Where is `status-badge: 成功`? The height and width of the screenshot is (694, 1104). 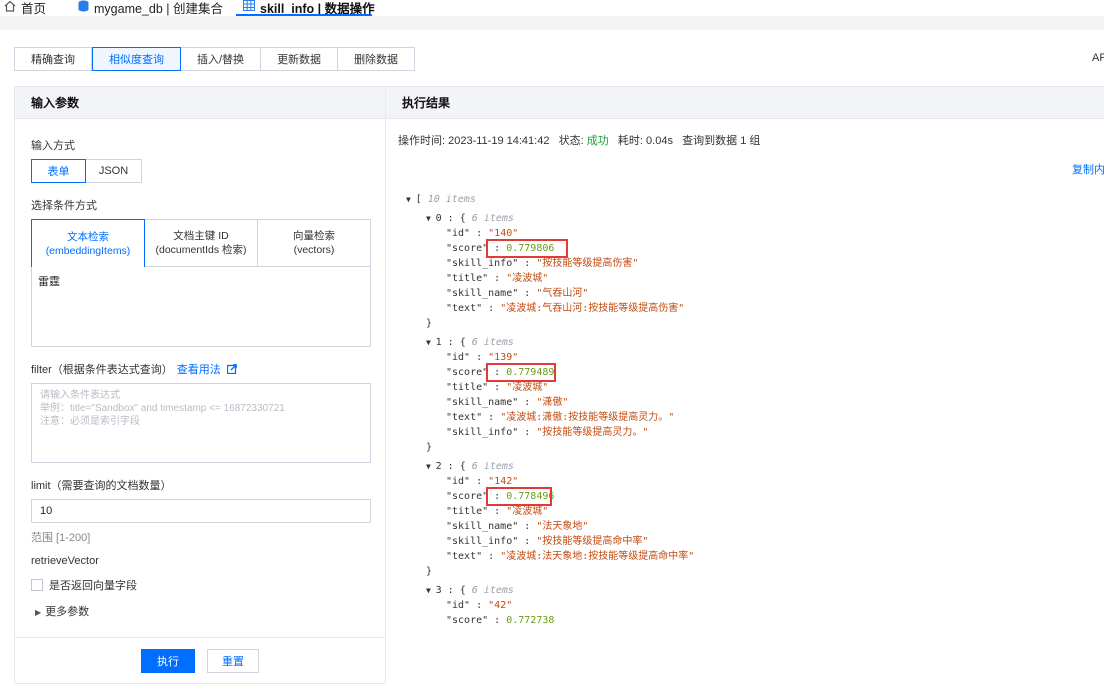
status-badge: 成功 is located at coordinates (597, 141).